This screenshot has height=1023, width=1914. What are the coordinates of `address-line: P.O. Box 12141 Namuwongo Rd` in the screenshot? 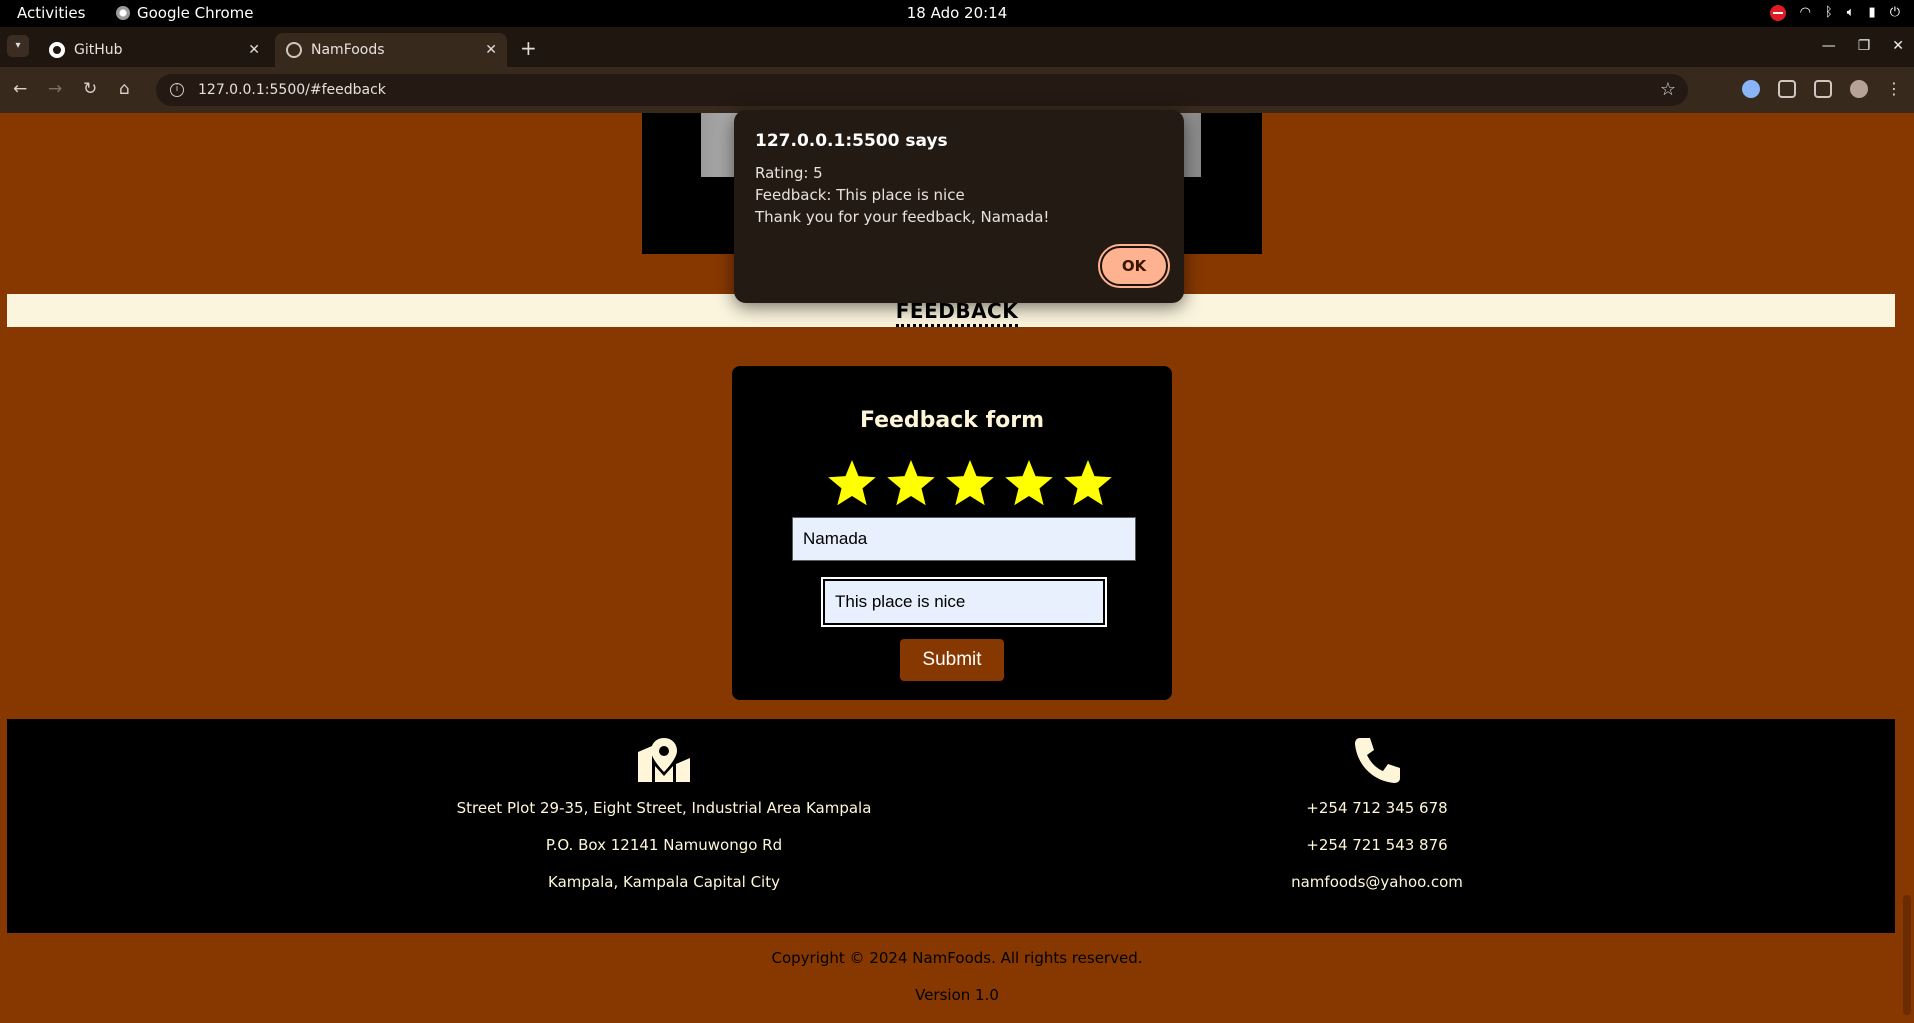 It's located at (664, 845).